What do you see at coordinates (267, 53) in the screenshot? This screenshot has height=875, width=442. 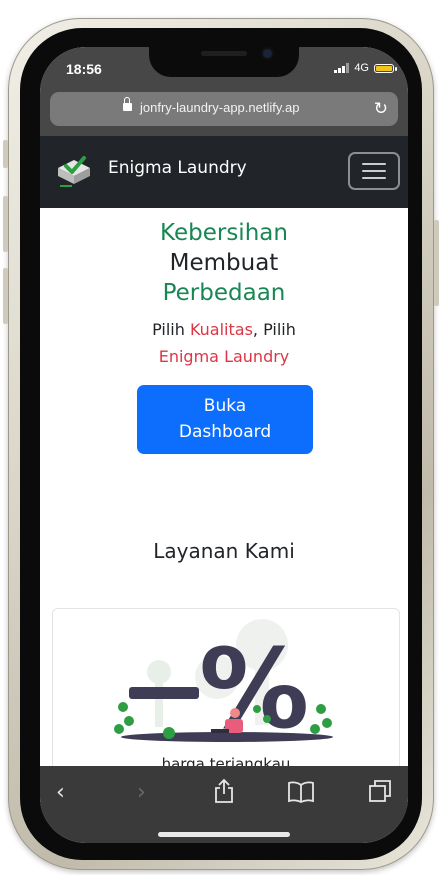 I see `front-camera` at bounding box center [267, 53].